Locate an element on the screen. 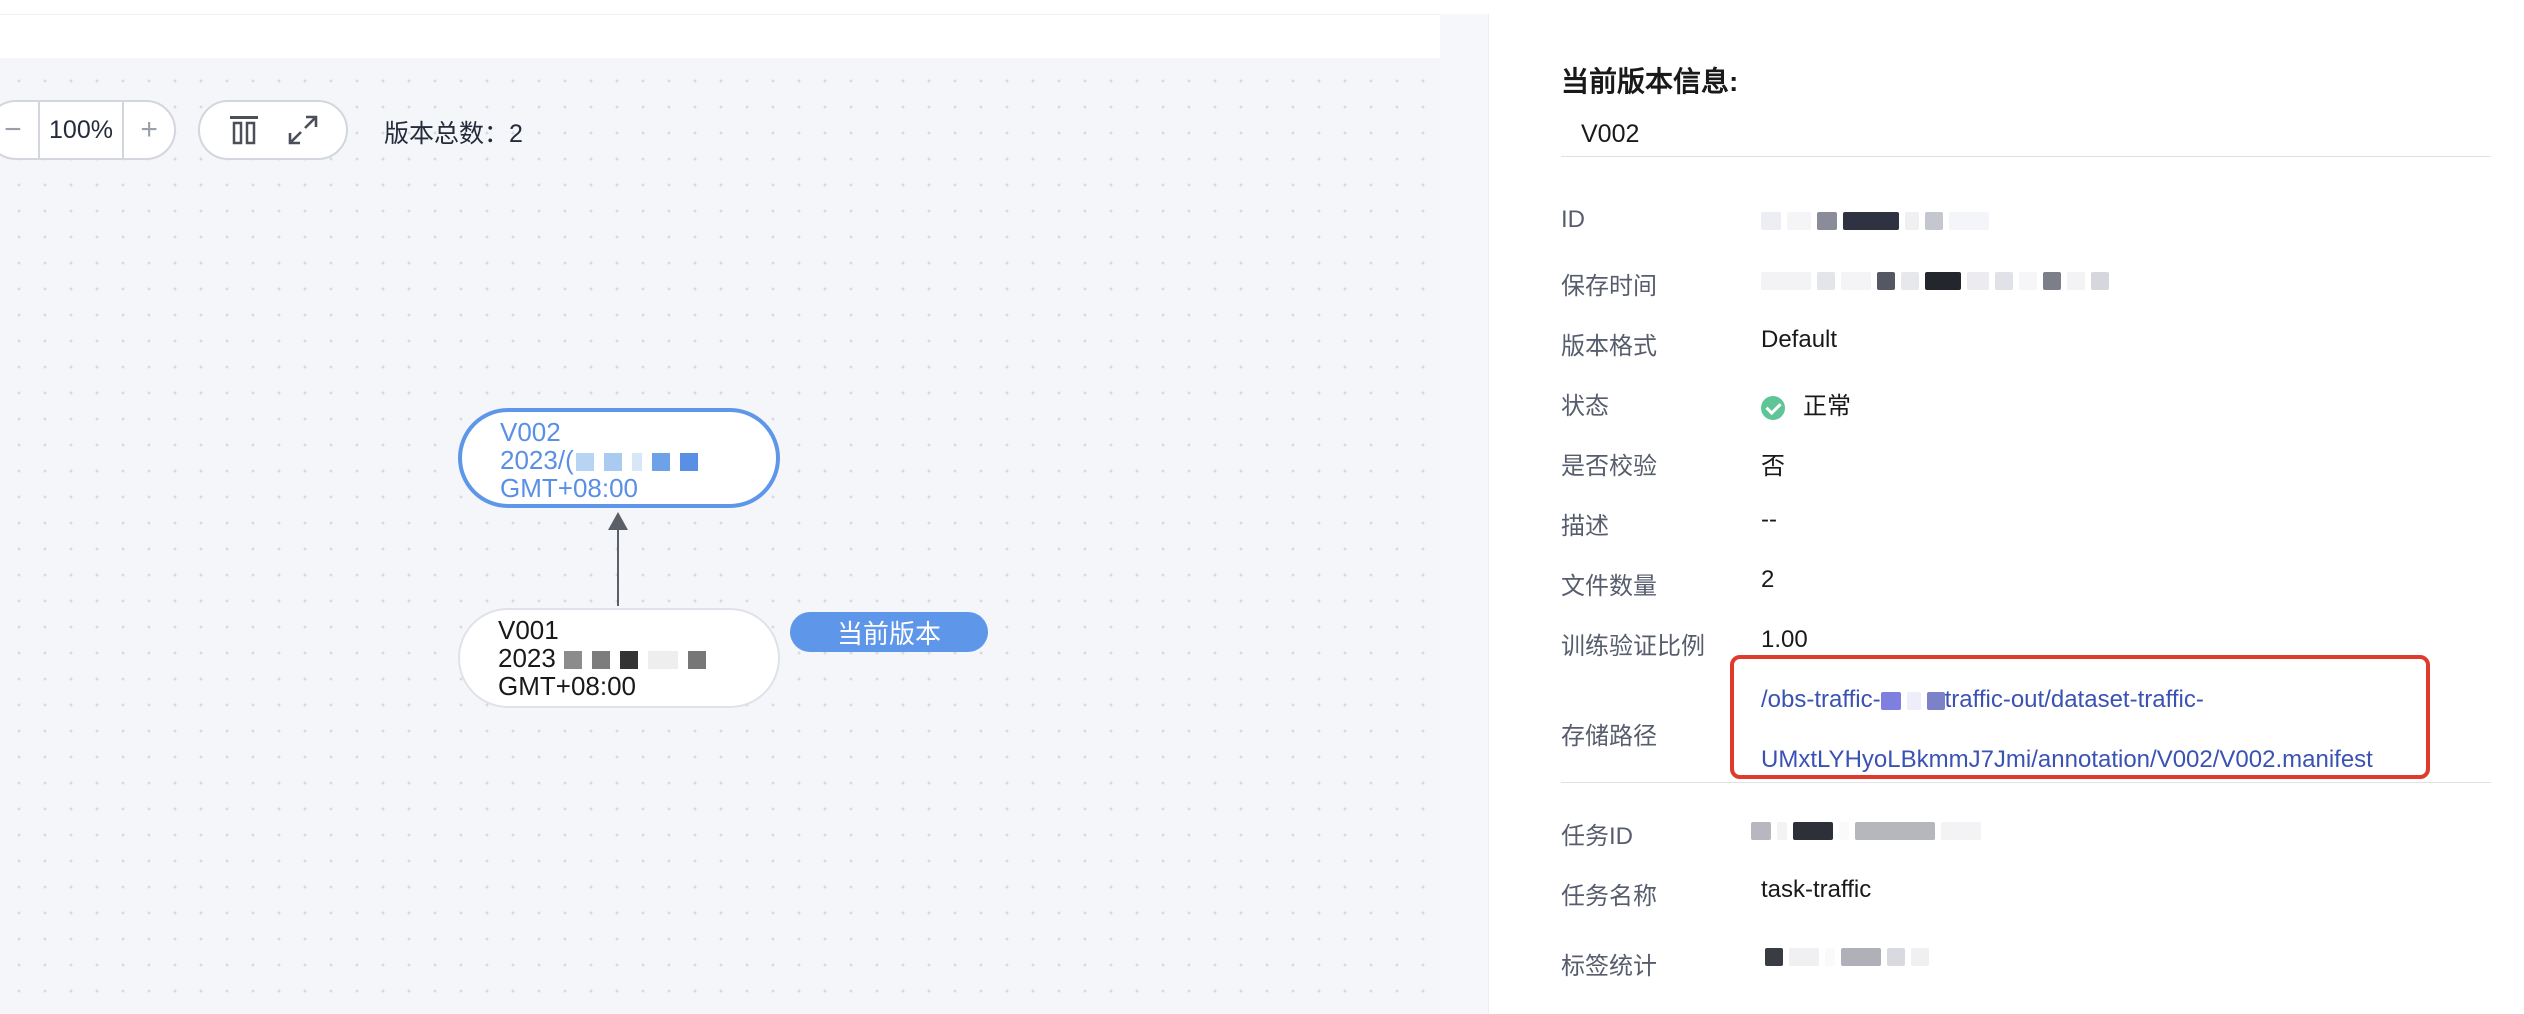  align-top-icon is located at coordinates (243, 130).